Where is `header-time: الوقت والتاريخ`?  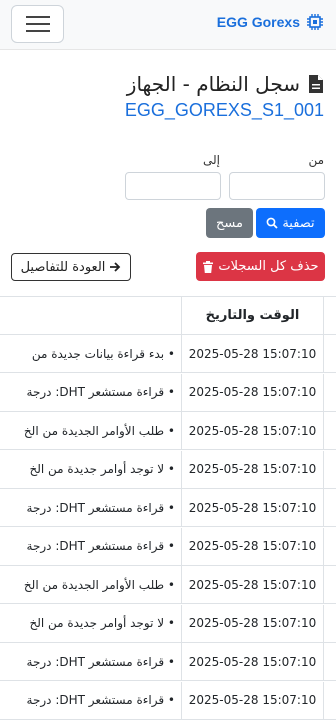
header-time: الوقت والتاريخ is located at coordinates (252, 315).